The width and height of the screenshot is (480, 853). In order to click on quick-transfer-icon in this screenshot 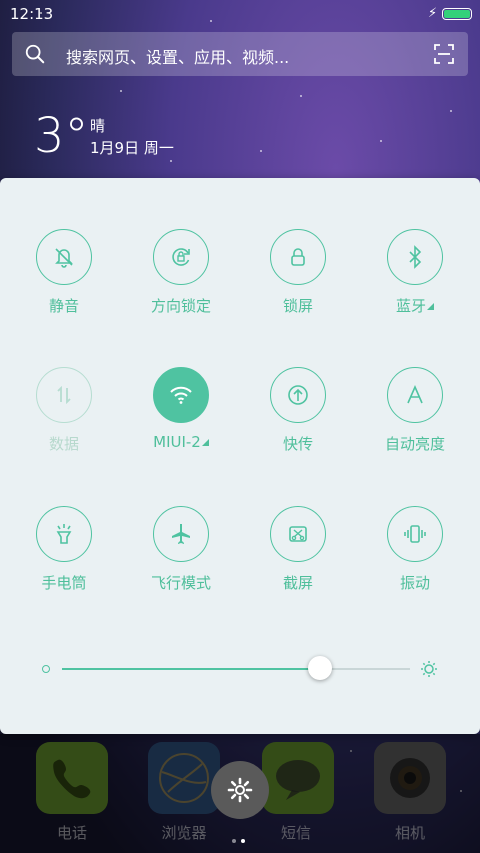, I will do `click(298, 395)`.